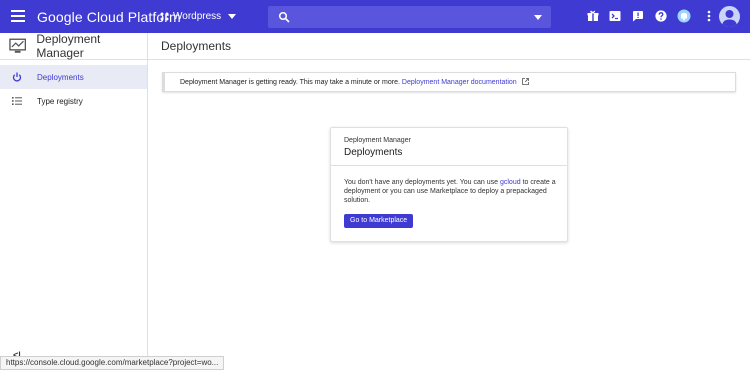  What do you see at coordinates (525, 81) in the screenshot?
I see `external-link-icon` at bounding box center [525, 81].